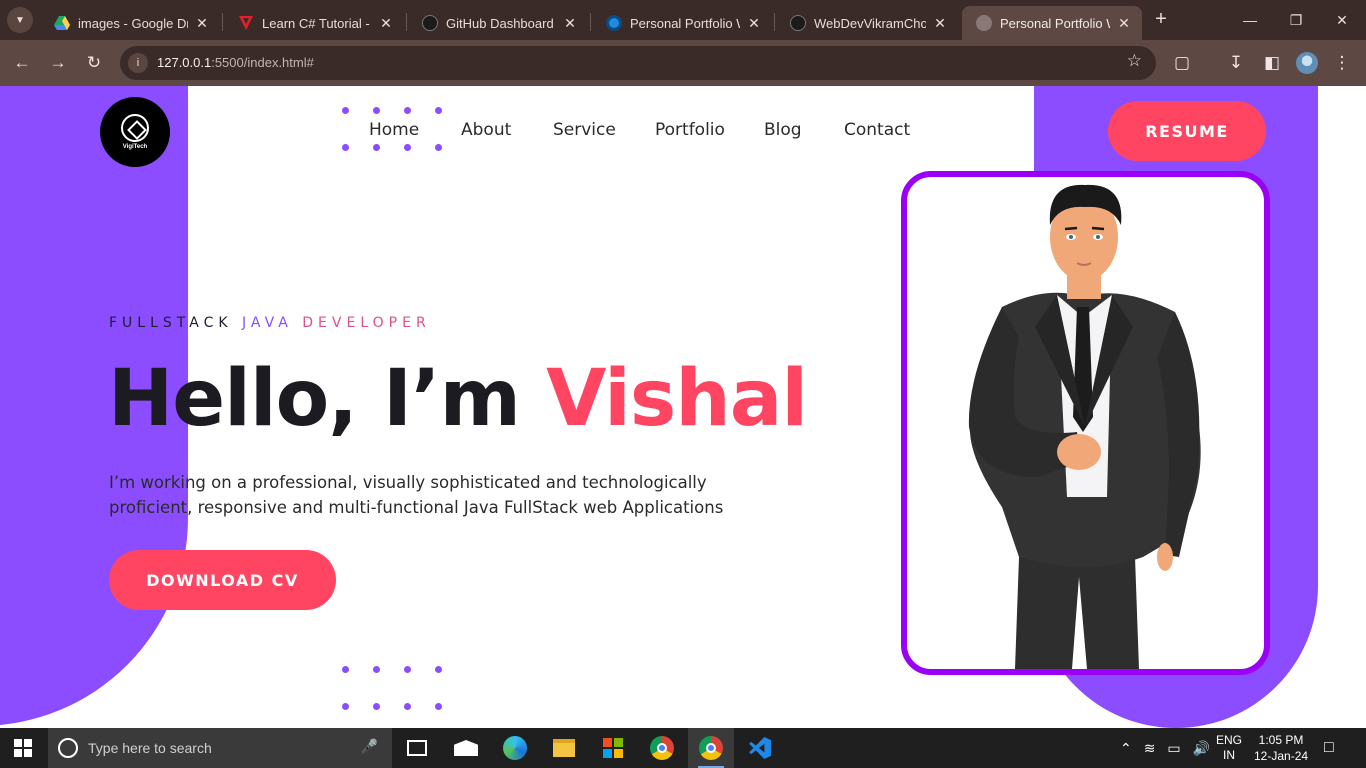 This screenshot has width=1366, height=768. Describe the element at coordinates (62, 23) in the screenshot. I see `google-drive-icon` at that location.